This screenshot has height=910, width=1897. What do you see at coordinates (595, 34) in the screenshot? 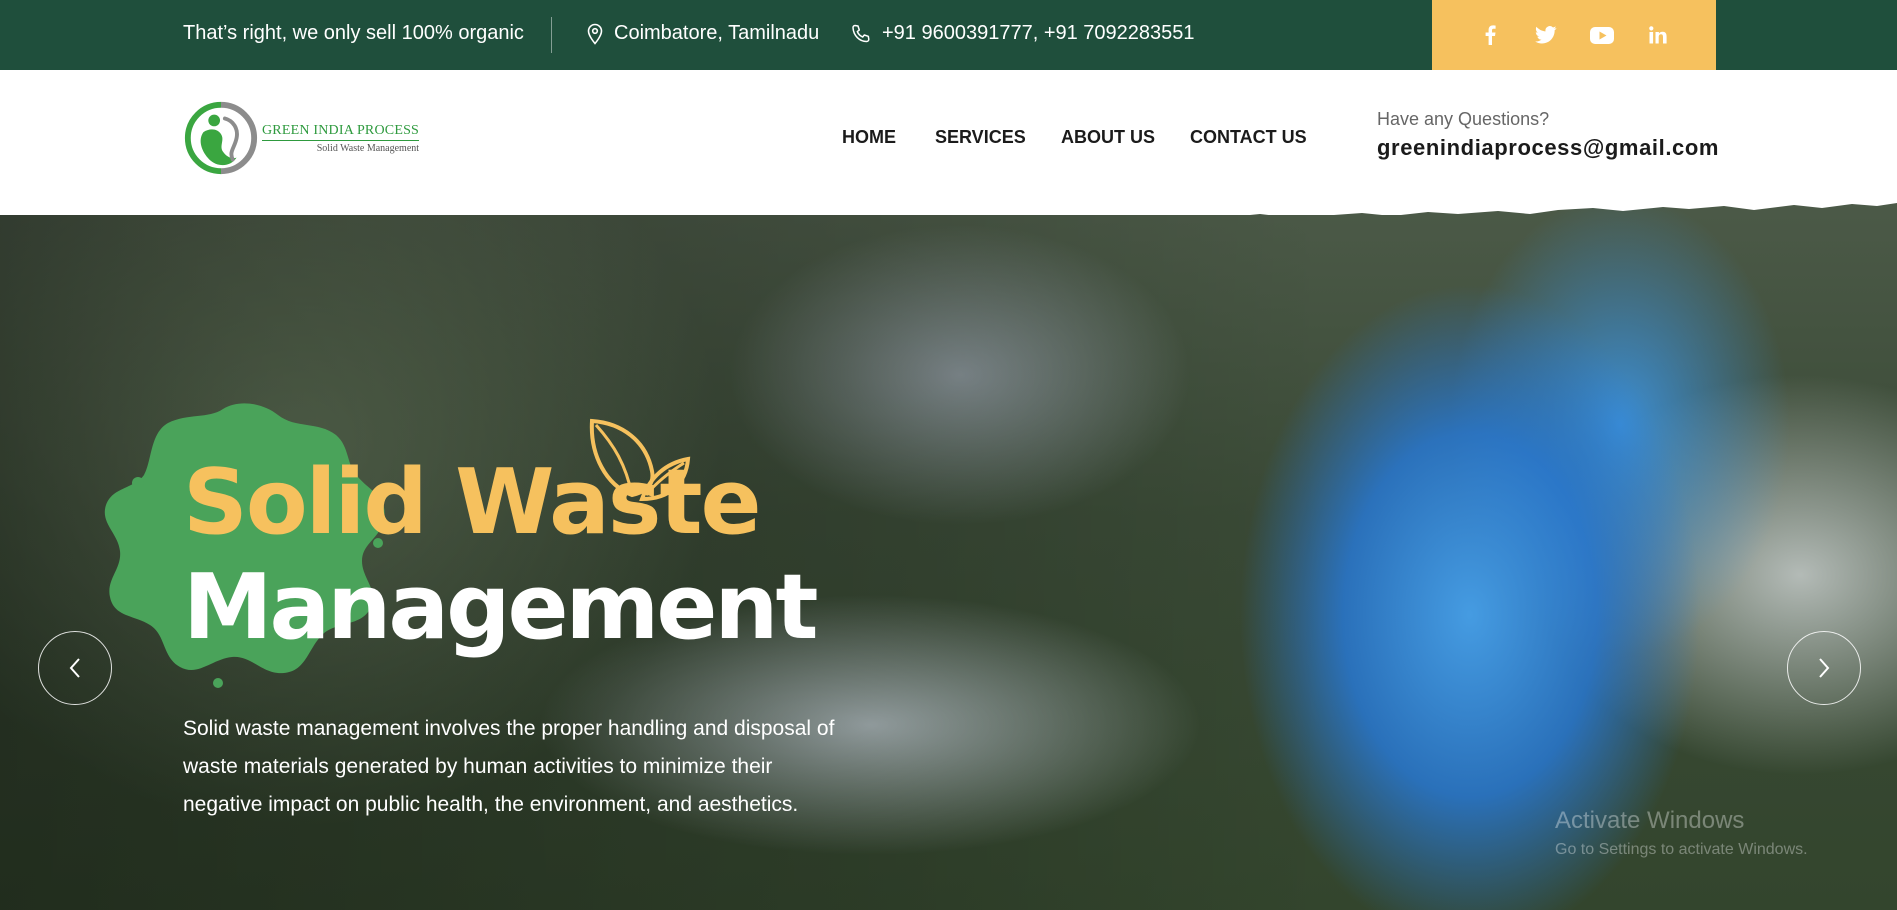
I see `map-pin-icon` at bounding box center [595, 34].